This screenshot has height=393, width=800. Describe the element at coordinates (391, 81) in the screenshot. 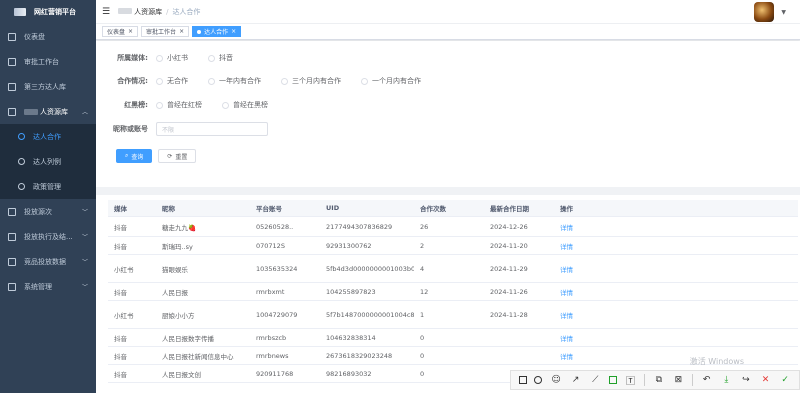

I see `radio-coop-1m: 一个月内有合作` at that location.